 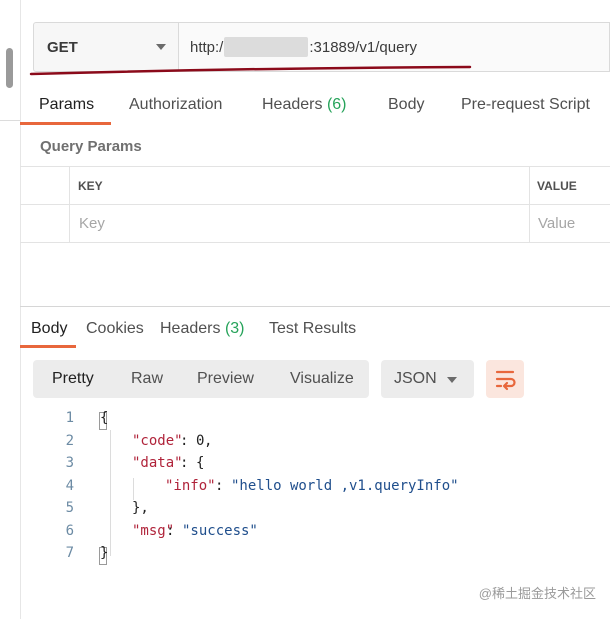 What do you see at coordinates (161, 531) in the screenshot?
I see `code-line: 6 "msg" : "success"` at bounding box center [161, 531].